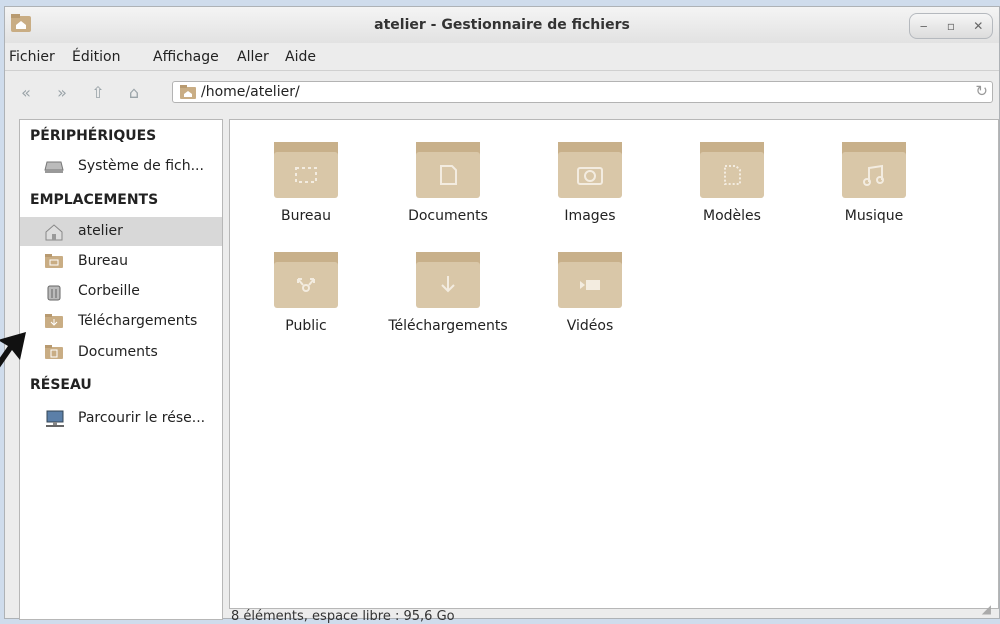 This screenshot has height=624, width=1000. What do you see at coordinates (94, 200) in the screenshot?
I see `sidebar-header-places: EMPLACEMENTS` at bounding box center [94, 200].